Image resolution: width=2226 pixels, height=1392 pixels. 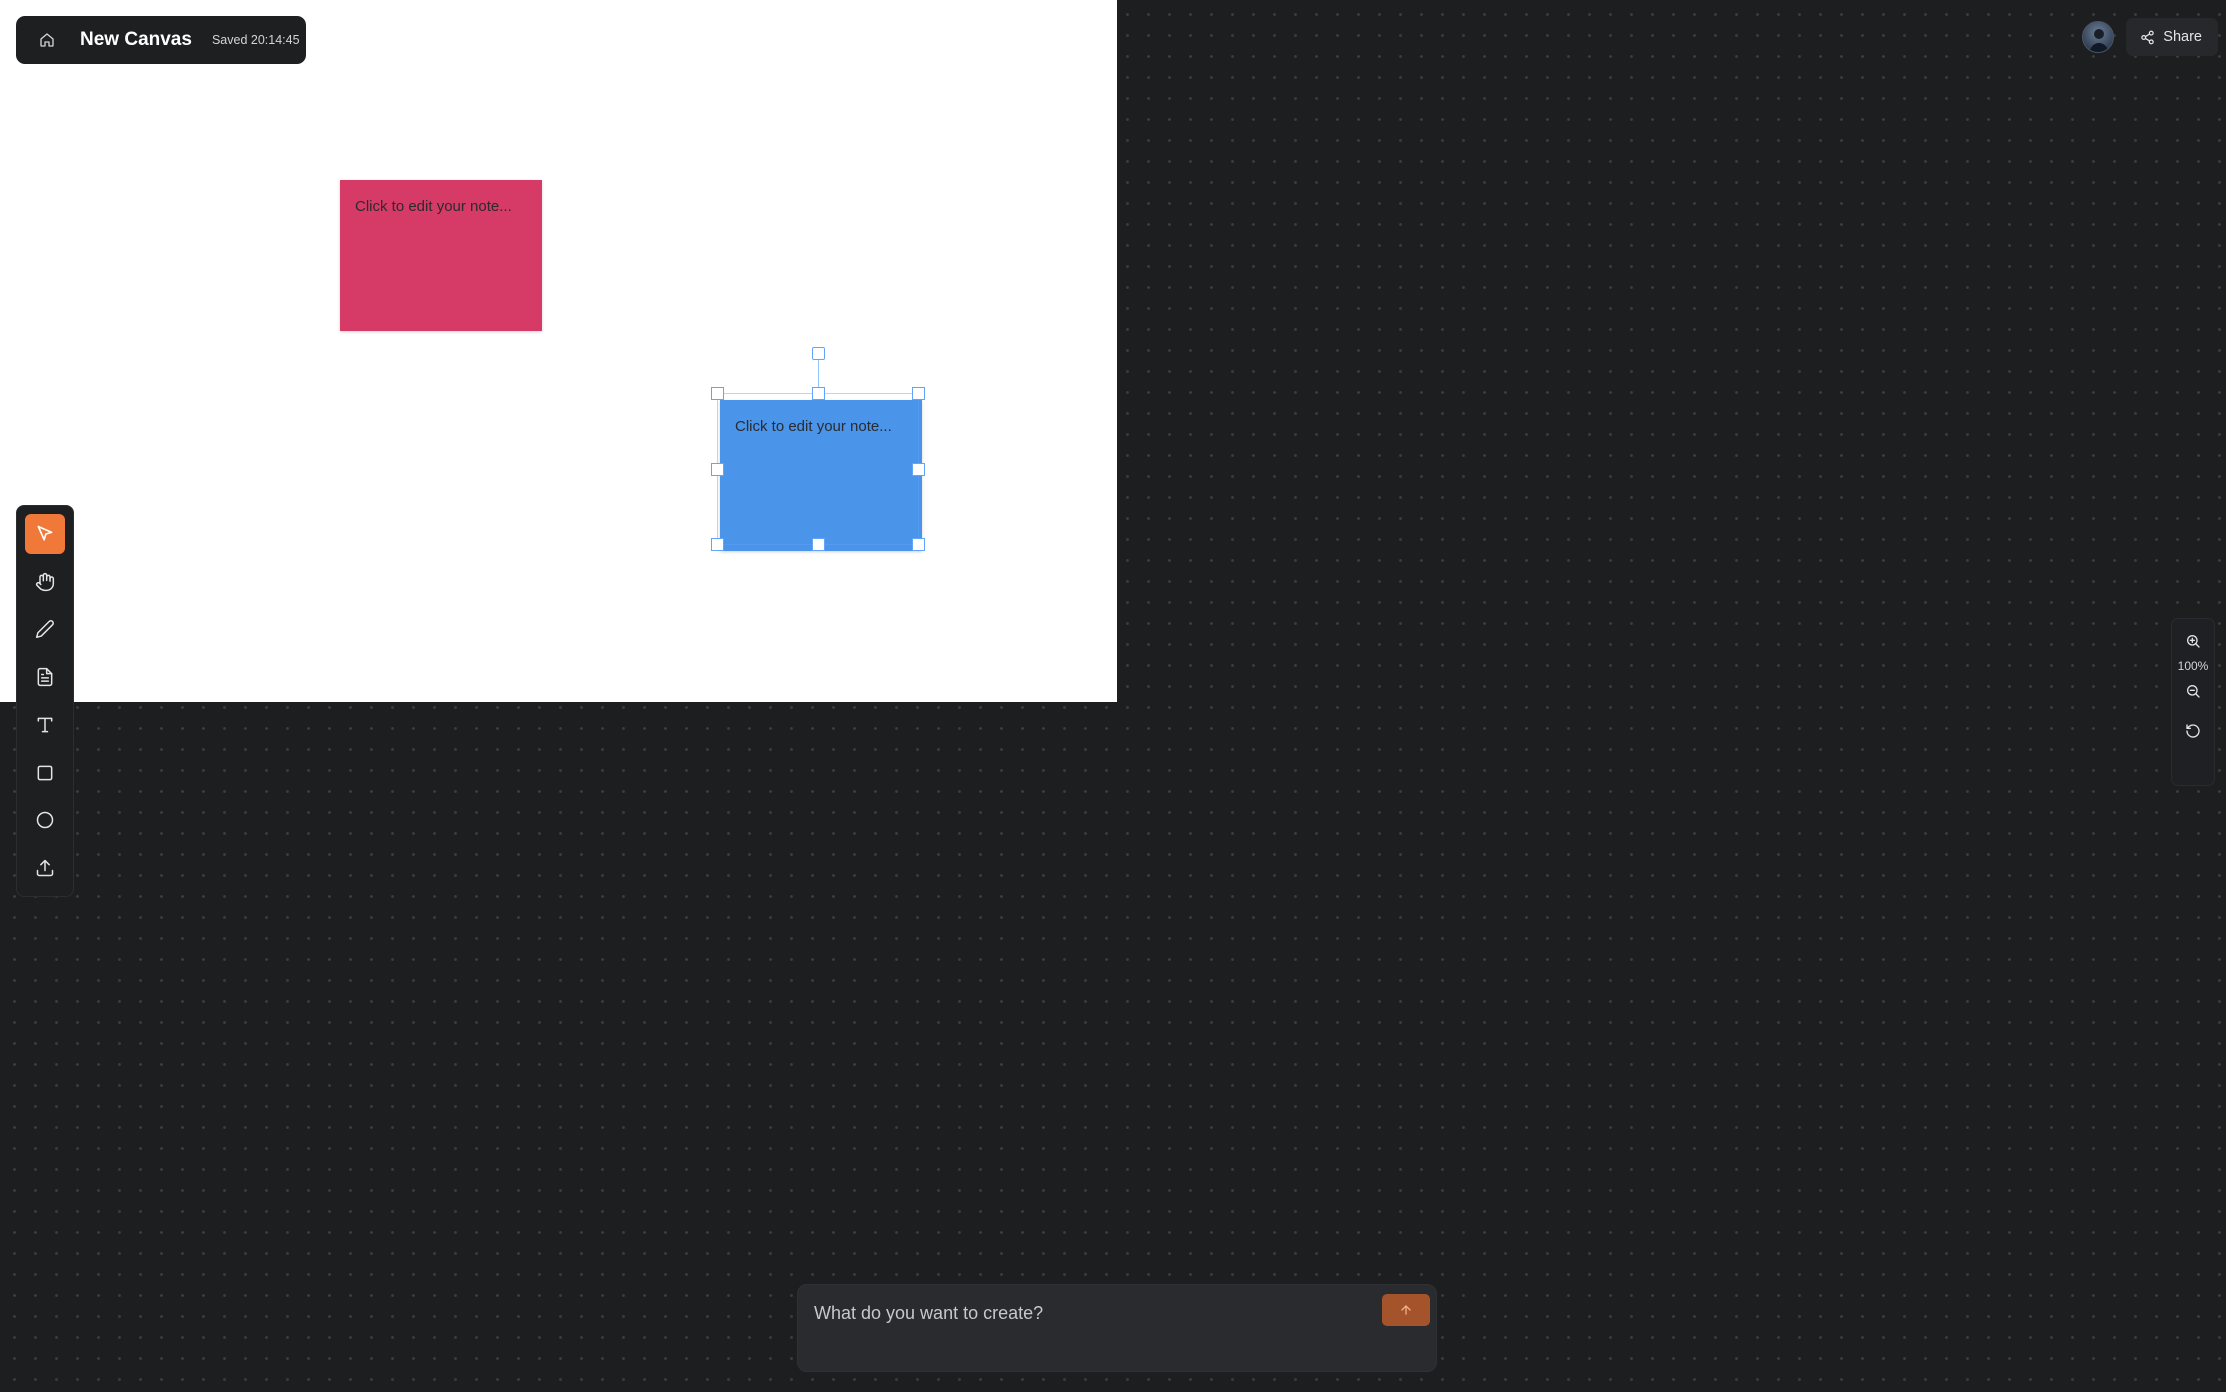 I want to click on text-icon, so click(x=45, y=725).